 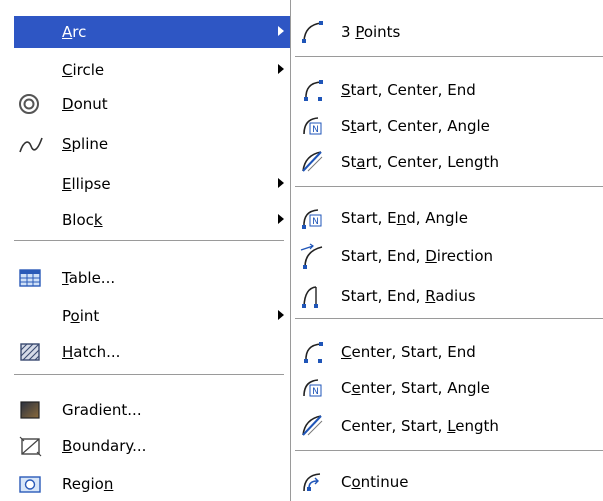 I want to click on arc-item-start-center-angle: N Start, Center, Angle, so click(x=447, y=126).